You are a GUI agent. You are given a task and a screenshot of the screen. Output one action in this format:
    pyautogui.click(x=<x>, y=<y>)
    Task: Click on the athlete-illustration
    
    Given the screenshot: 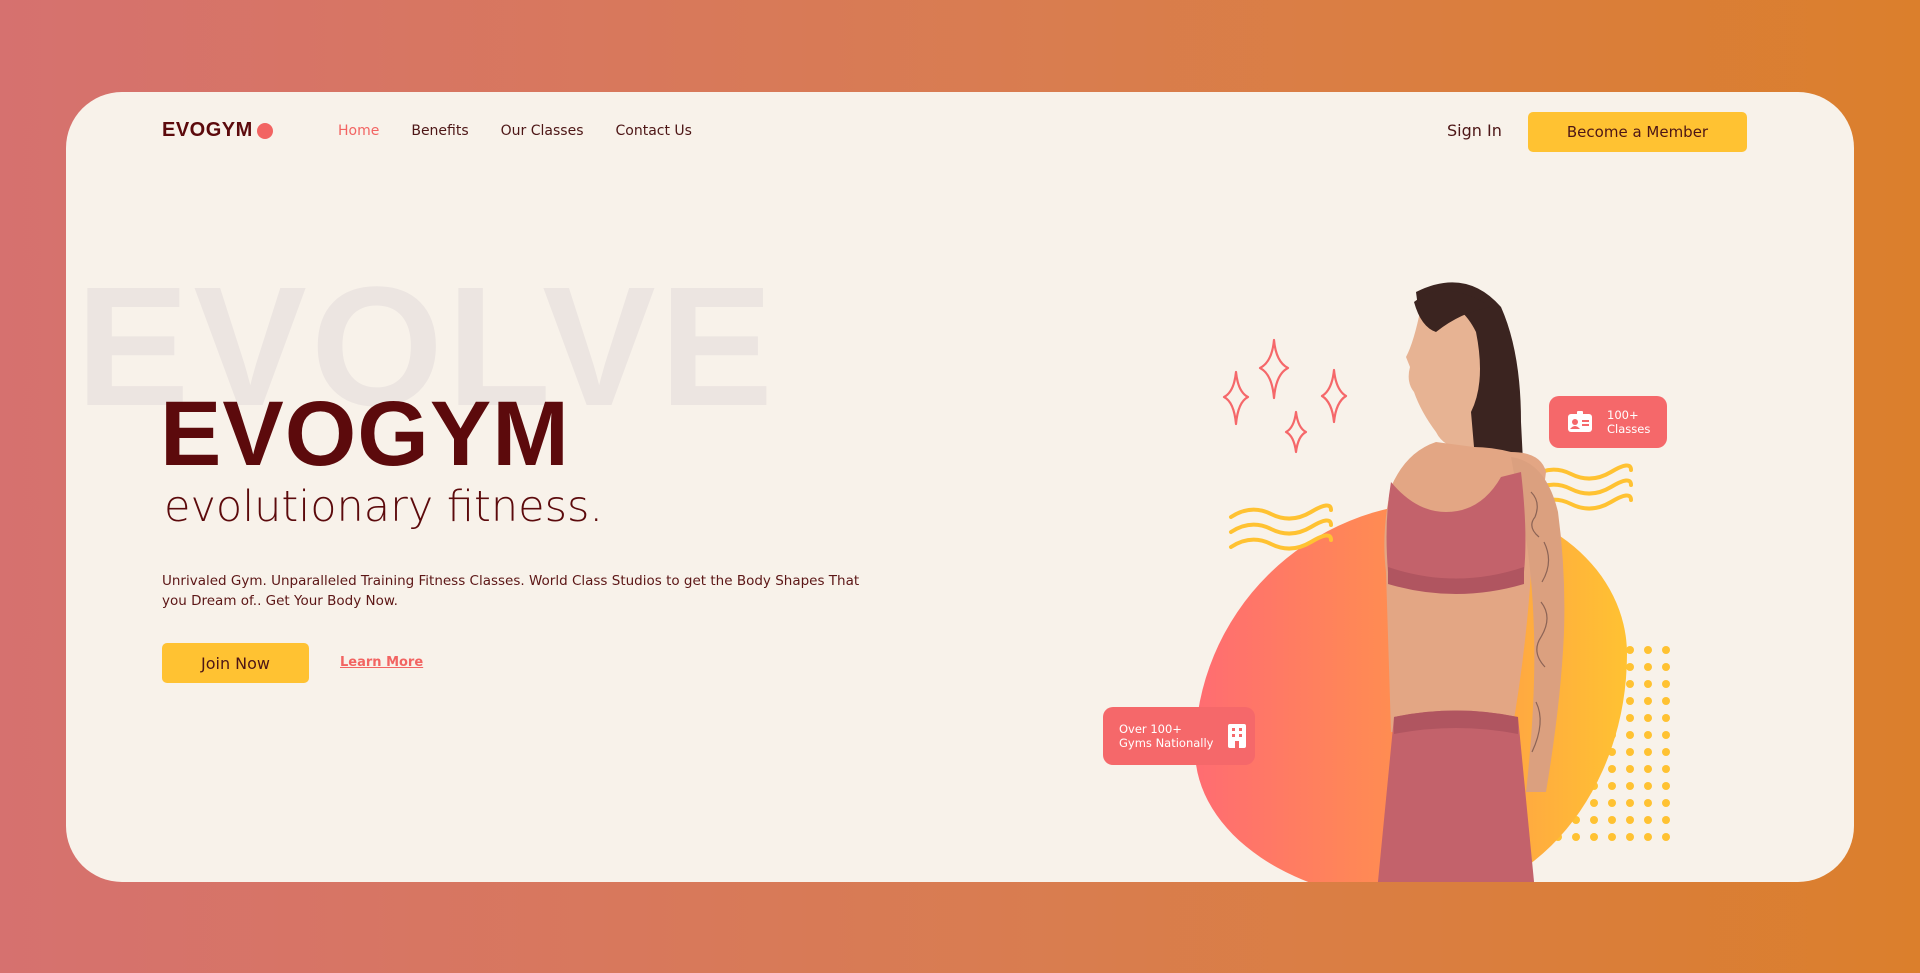 What is the action you would take?
    pyautogui.click(x=1471, y=582)
    